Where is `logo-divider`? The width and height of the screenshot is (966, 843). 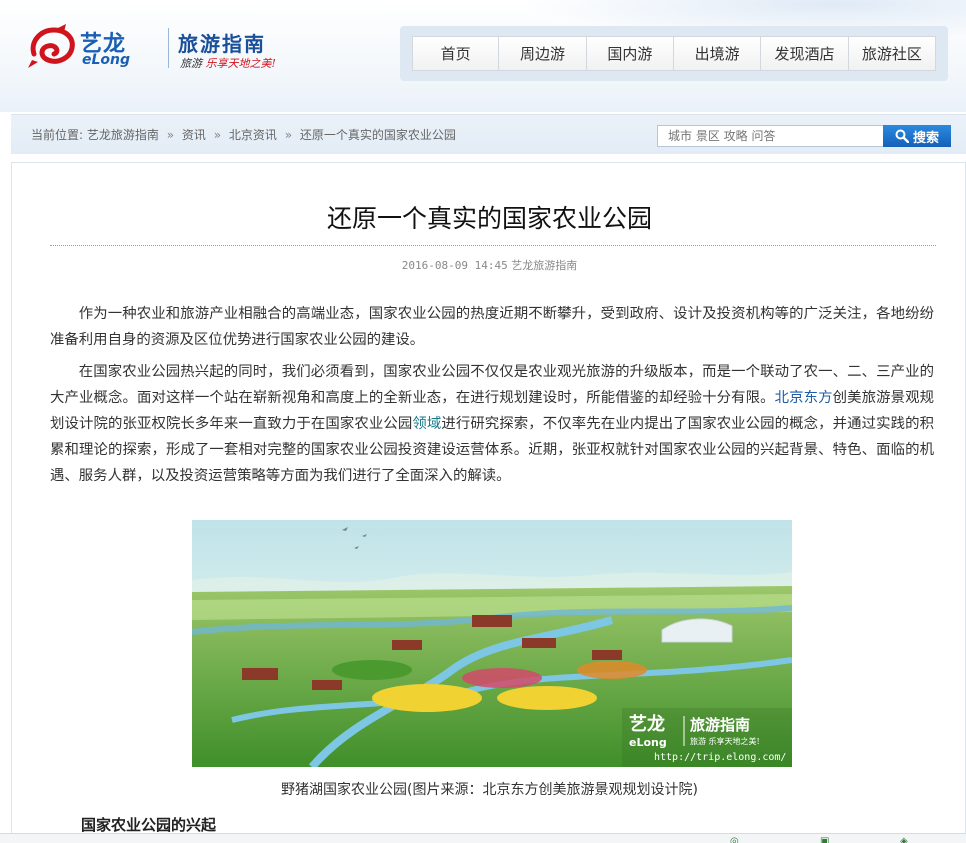 logo-divider is located at coordinates (168, 48).